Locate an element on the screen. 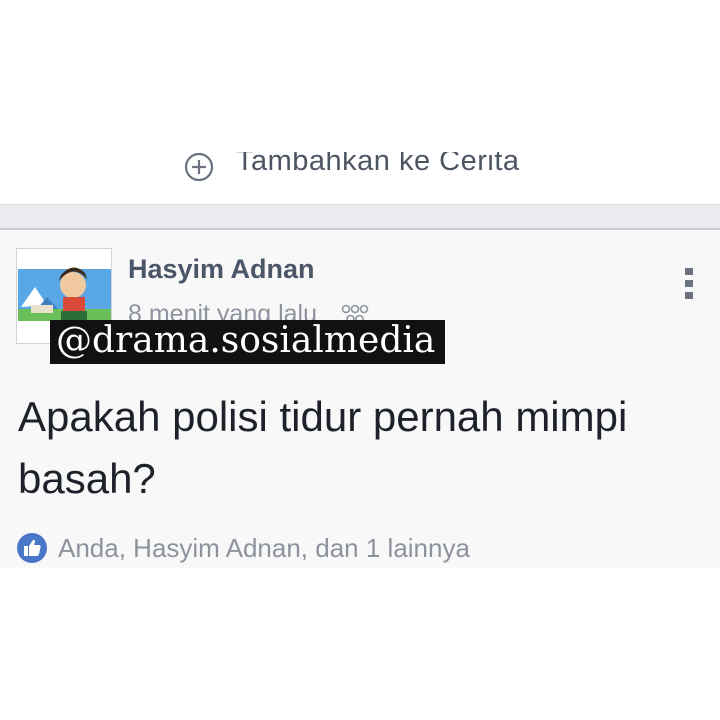 This screenshot has width=720, height=720. author-name: Hasyim Adnan is located at coordinates (221, 269).